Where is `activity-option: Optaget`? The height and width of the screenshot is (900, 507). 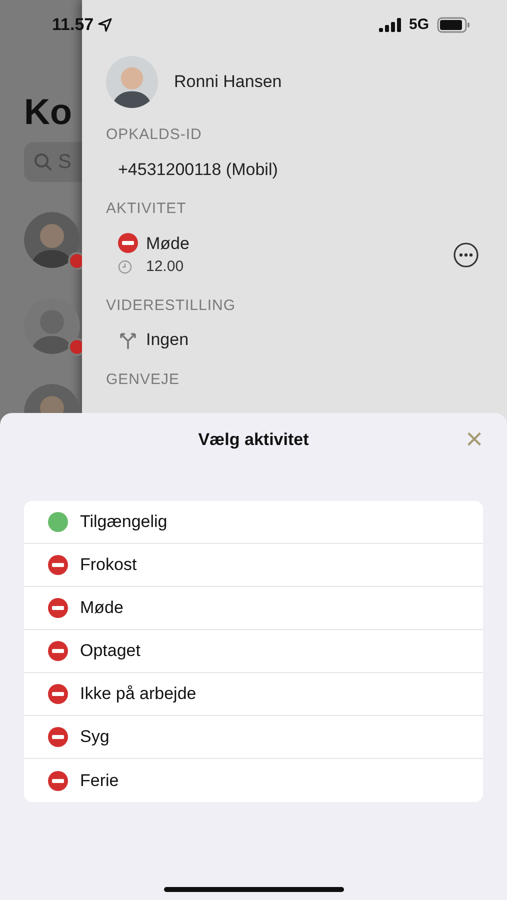
activity-option: Optaget is located at coordinates (253, 651).